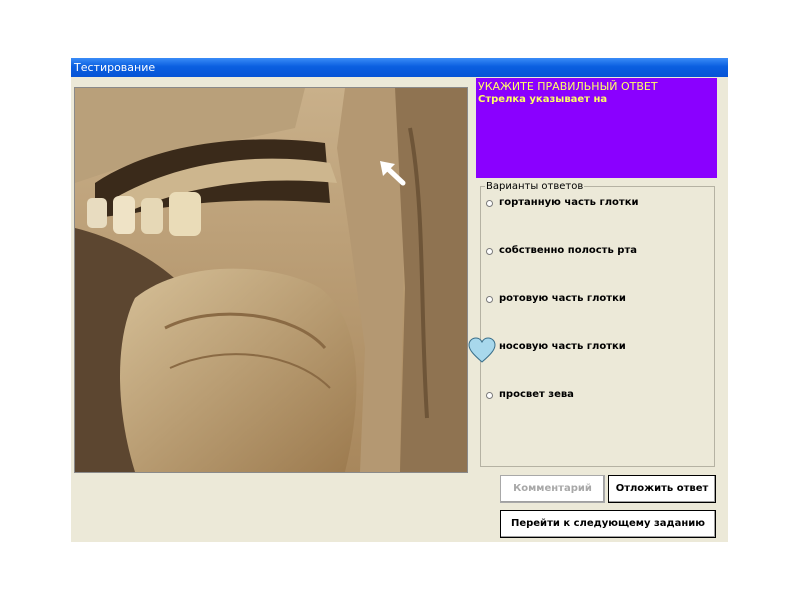 This screenshot has width=800, height=600. Describe the element at coordinates (562, 346) in the screenshot. I see `answer-label: носовую часть глотки` at that location.